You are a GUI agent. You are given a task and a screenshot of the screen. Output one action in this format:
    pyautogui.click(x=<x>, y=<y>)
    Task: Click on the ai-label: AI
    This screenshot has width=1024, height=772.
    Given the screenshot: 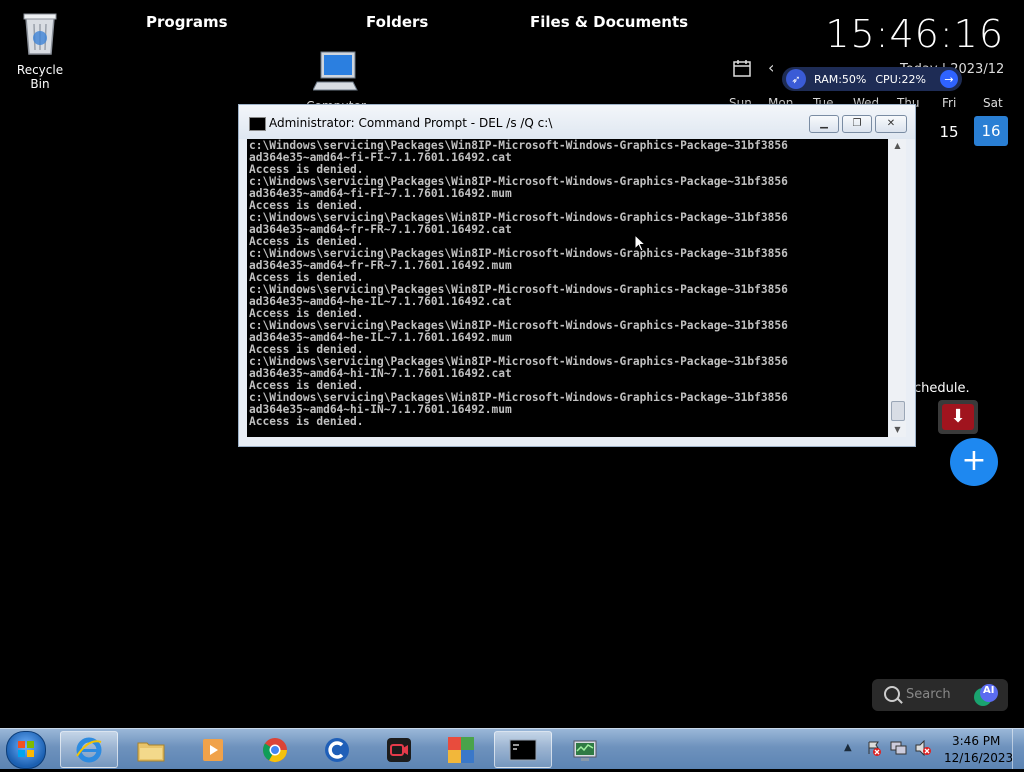 What is the action you would take?
    pyautogui.click(x=989, y=690)
    